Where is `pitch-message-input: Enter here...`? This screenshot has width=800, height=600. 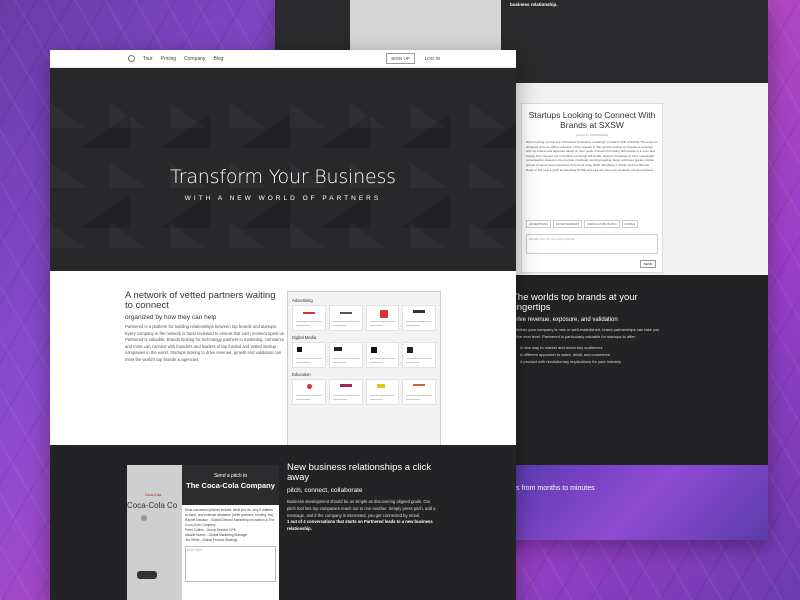 pitch-message-input: Enter here... is located at coordinates (230, 564).